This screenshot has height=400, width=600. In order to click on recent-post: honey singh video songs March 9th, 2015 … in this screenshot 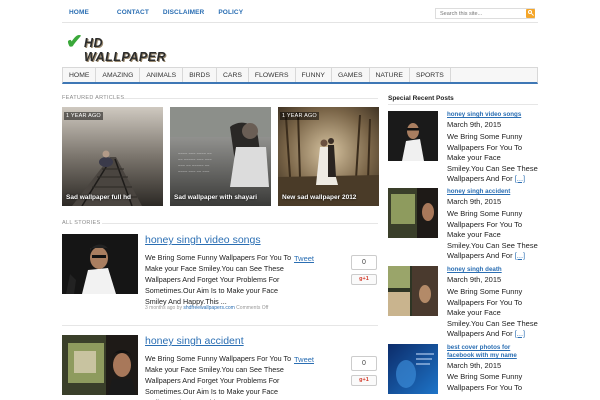, I will do `click(463, 147)`.